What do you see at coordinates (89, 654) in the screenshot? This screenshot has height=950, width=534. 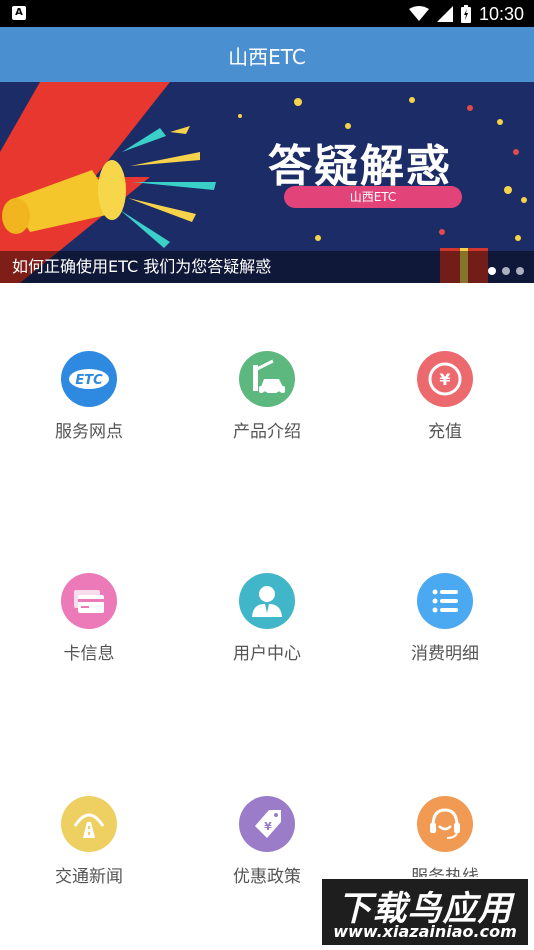 I see `grid-item-label: 卡信息` at bounding box center [89, 654].